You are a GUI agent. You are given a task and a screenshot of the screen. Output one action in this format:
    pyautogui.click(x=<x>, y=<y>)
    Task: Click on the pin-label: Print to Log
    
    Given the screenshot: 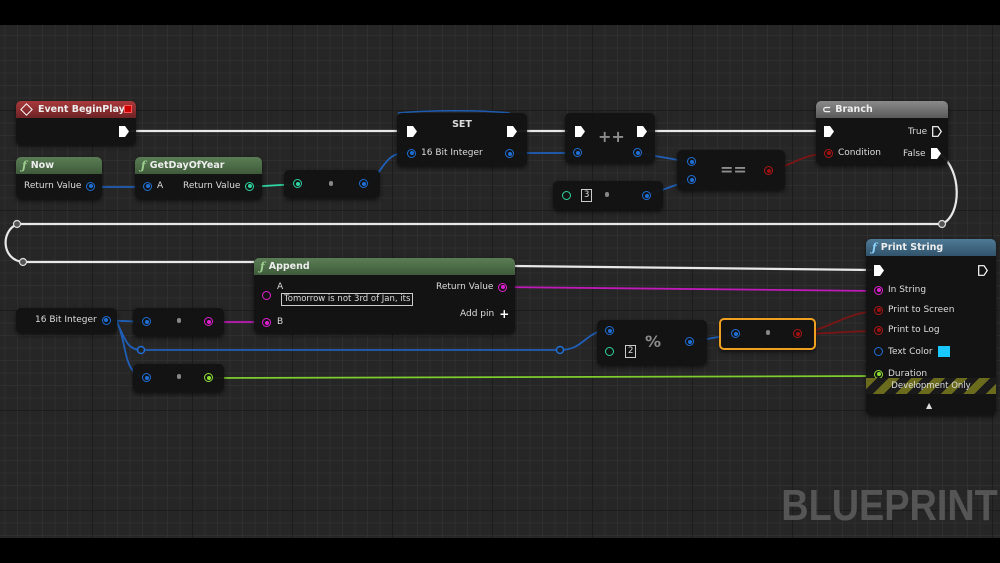 What is the action you would take?
    pyautogui.click(x=914, y=330)
    